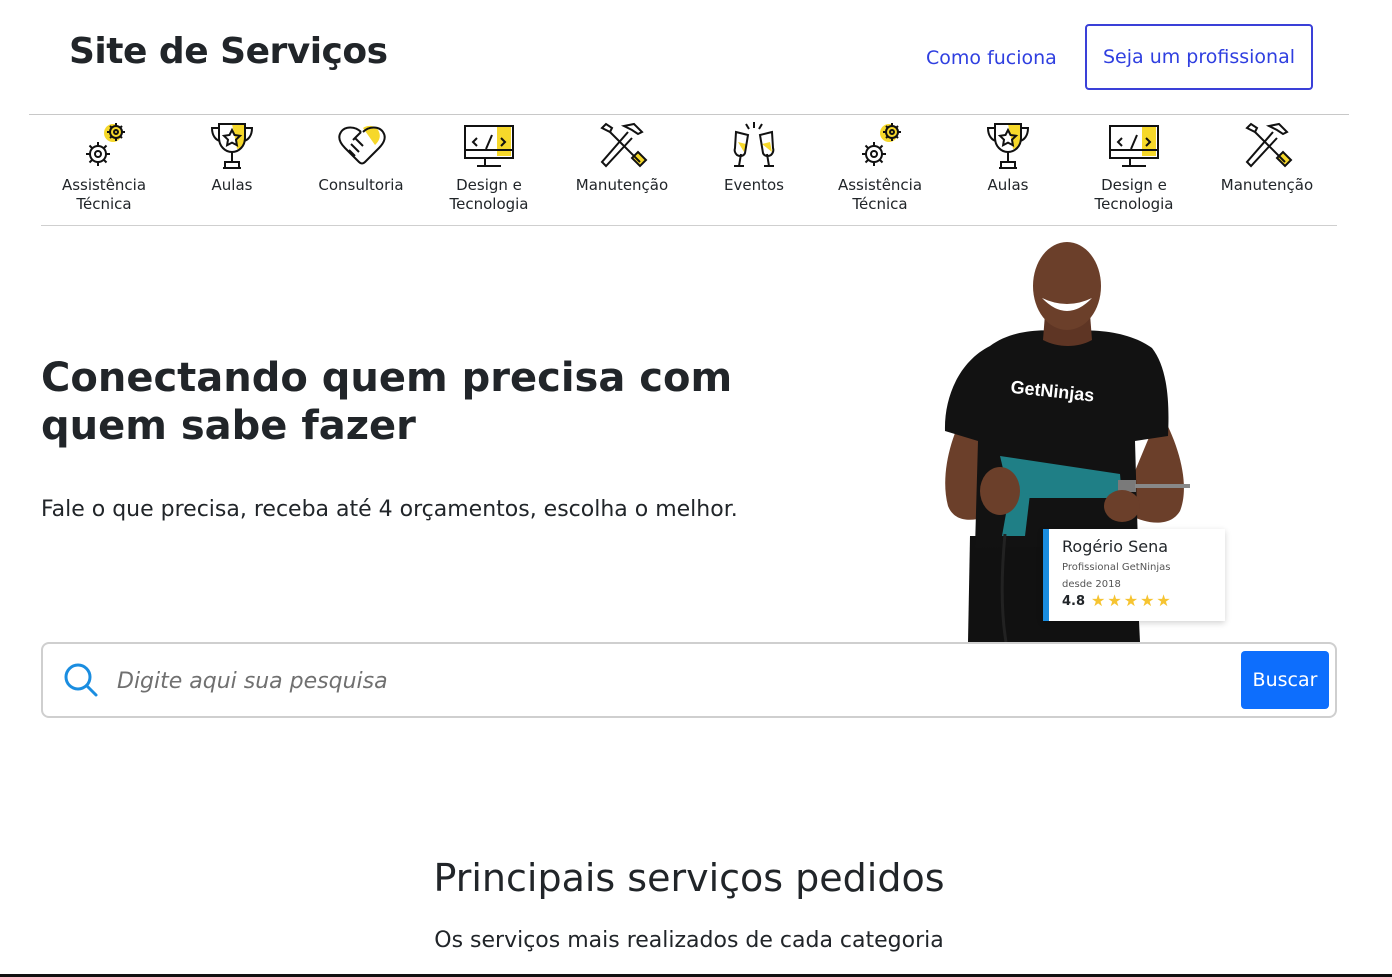 Image resolution: width=1392 pixels, height=977 pixels. I want to click on rating-score: 4.8, so click(1074, 601).